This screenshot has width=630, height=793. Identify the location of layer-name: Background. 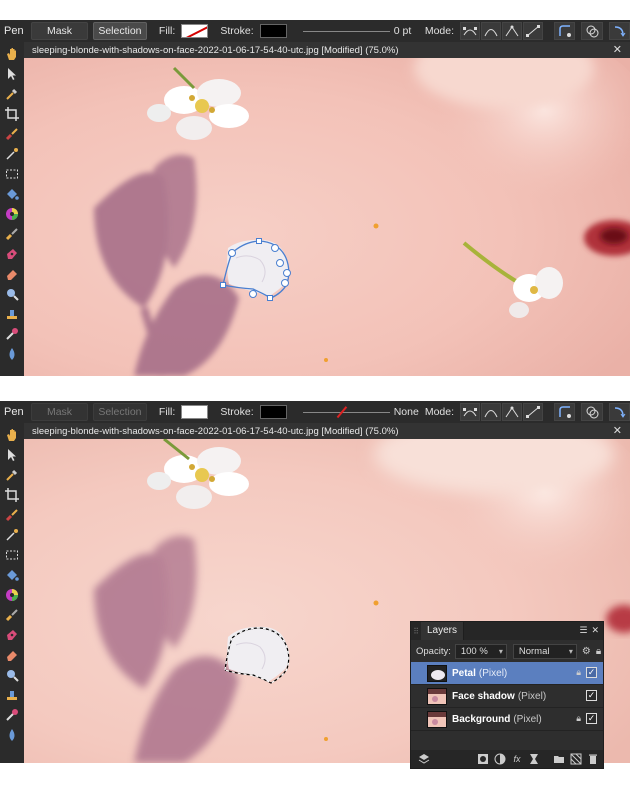
(481, 719).